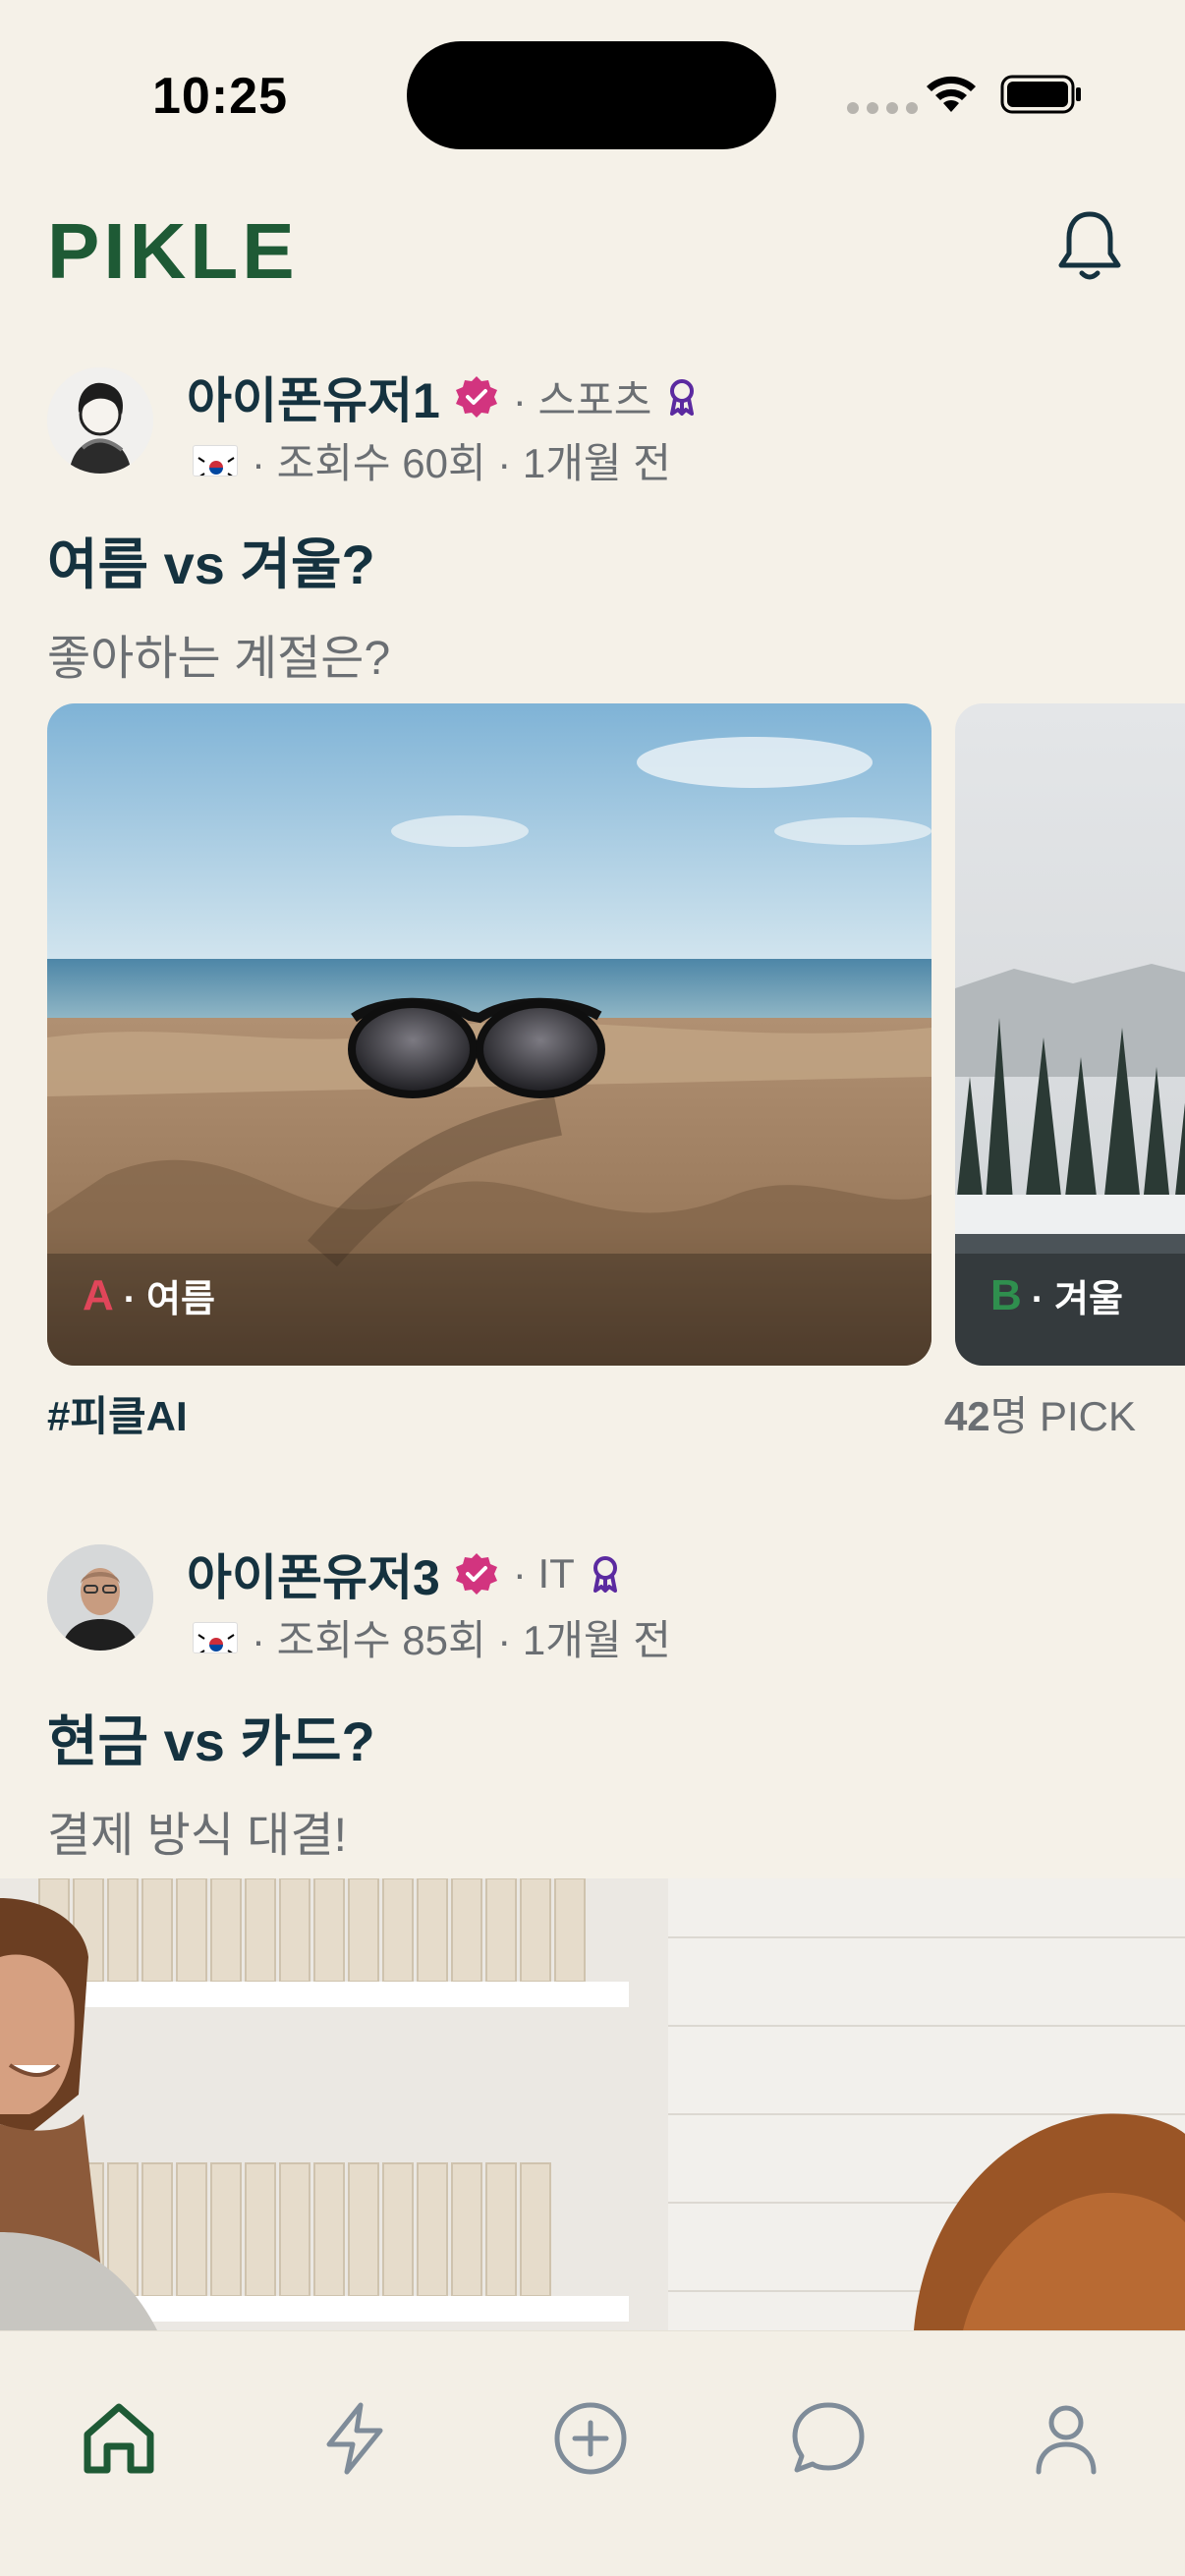 This screenshot has height=2576, width=1185. Describe the element at coordinates (967, 1416) in the screenshot. I see `pick-count-number: 42` at that location.